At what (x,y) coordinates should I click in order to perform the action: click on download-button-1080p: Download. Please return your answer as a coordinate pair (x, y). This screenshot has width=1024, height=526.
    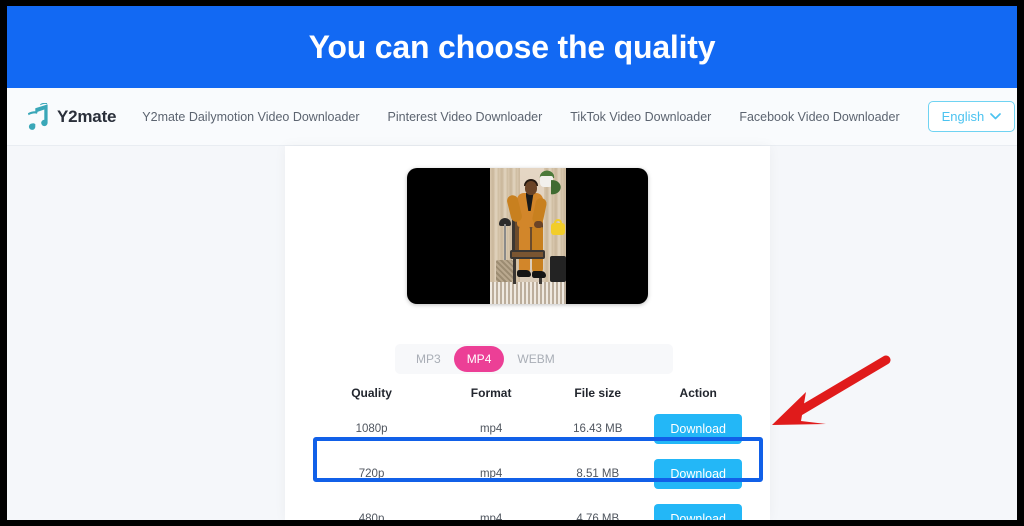
    Looking at the image, I should click on (698, 428).